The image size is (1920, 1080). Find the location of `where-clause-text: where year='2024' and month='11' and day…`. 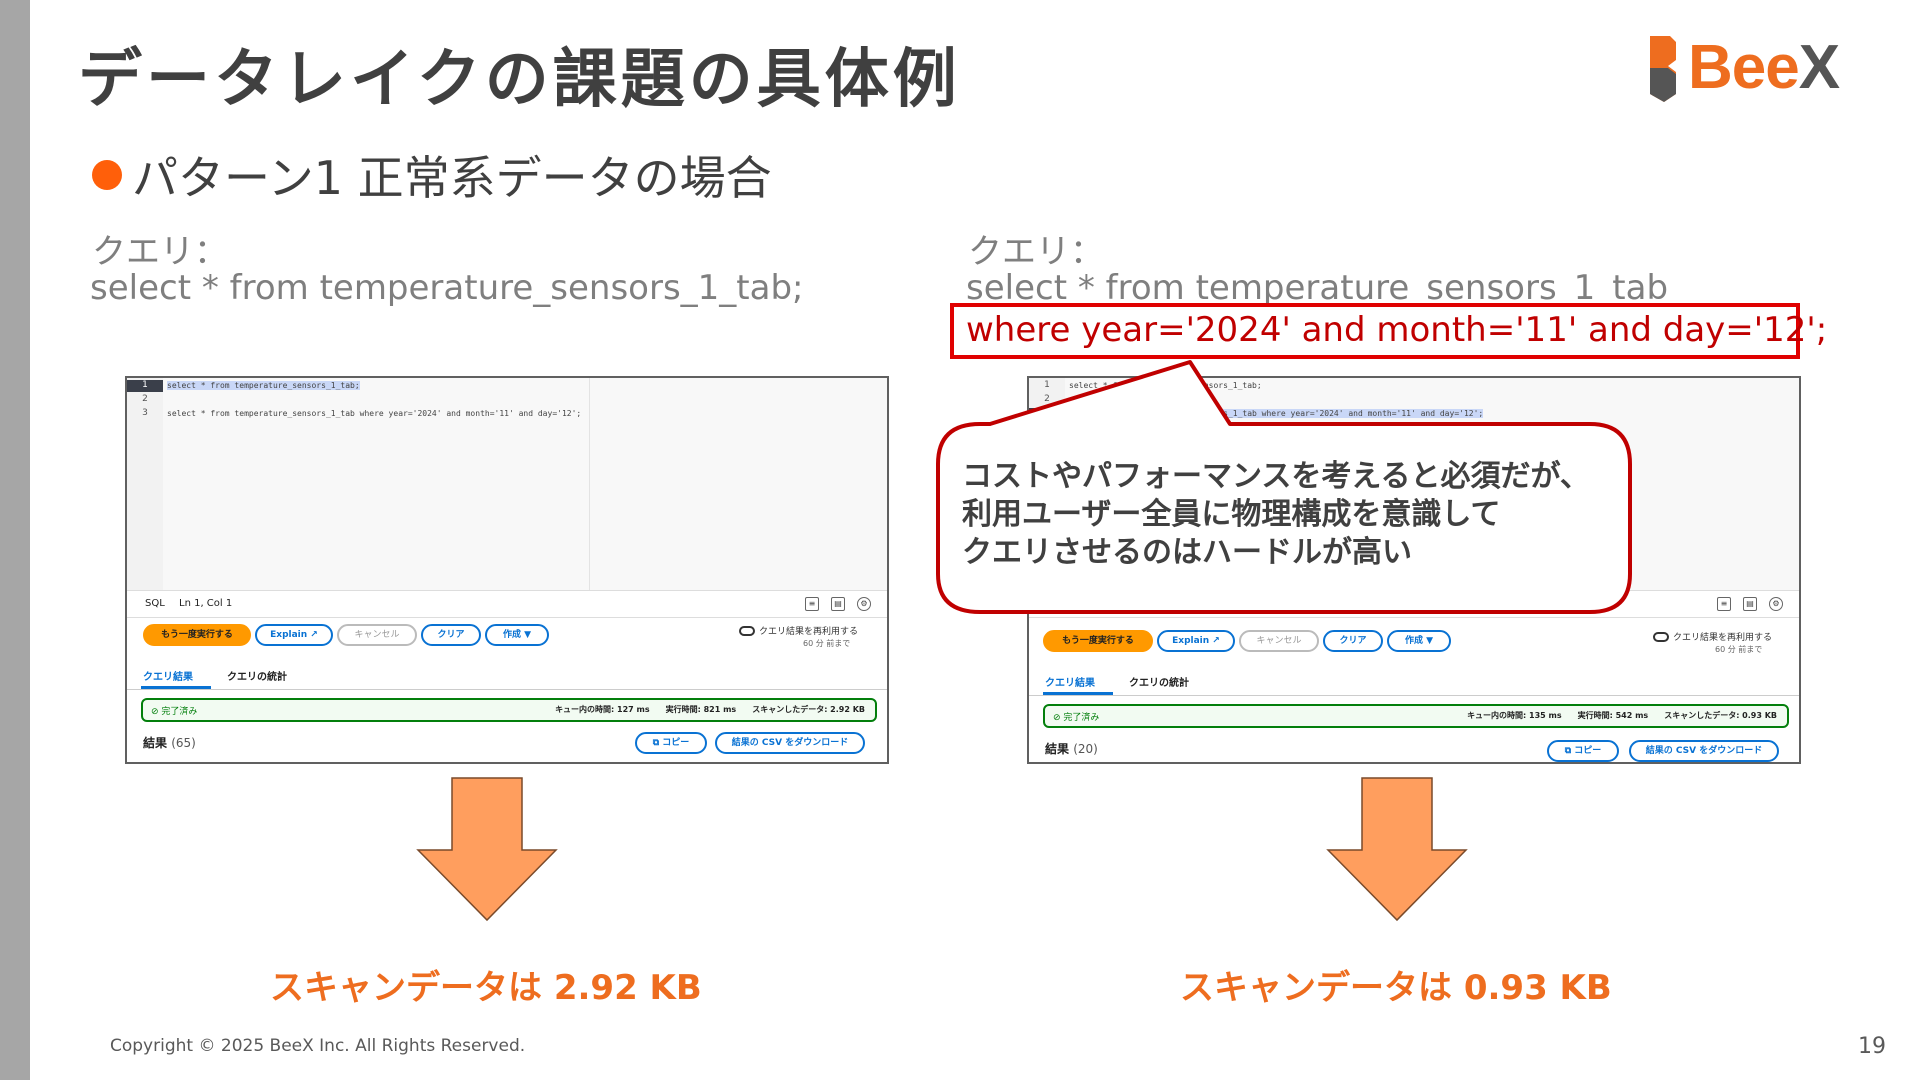

where-clause-text: where year='2024' and month='11' and day… is located at coordinates (1397, 330).